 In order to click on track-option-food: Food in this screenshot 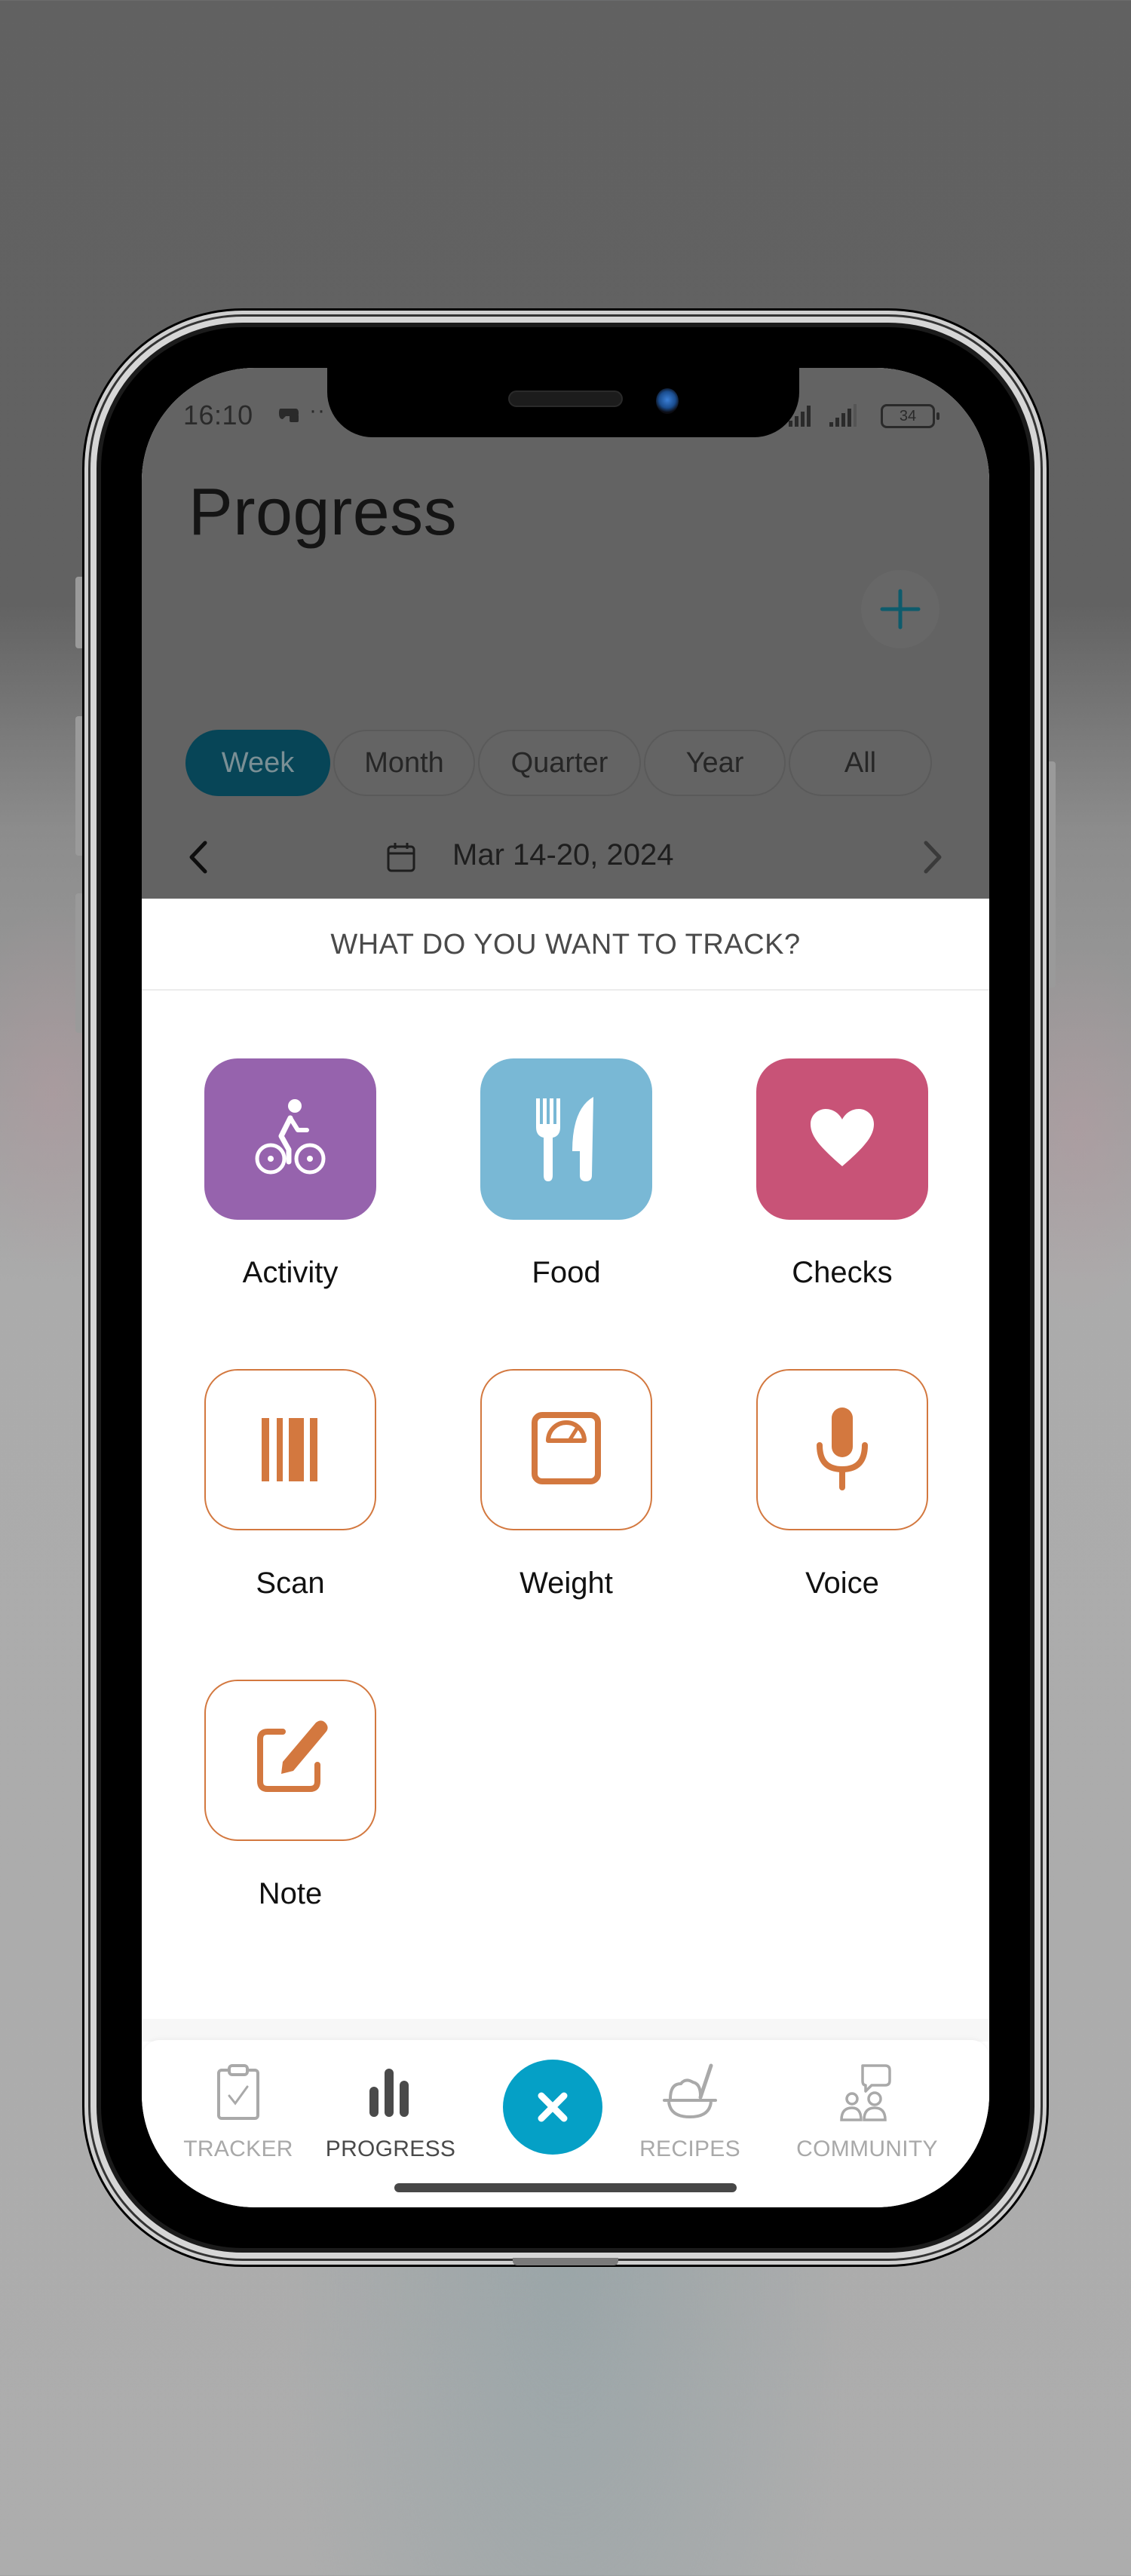, I will do `click(566, 1174)`.